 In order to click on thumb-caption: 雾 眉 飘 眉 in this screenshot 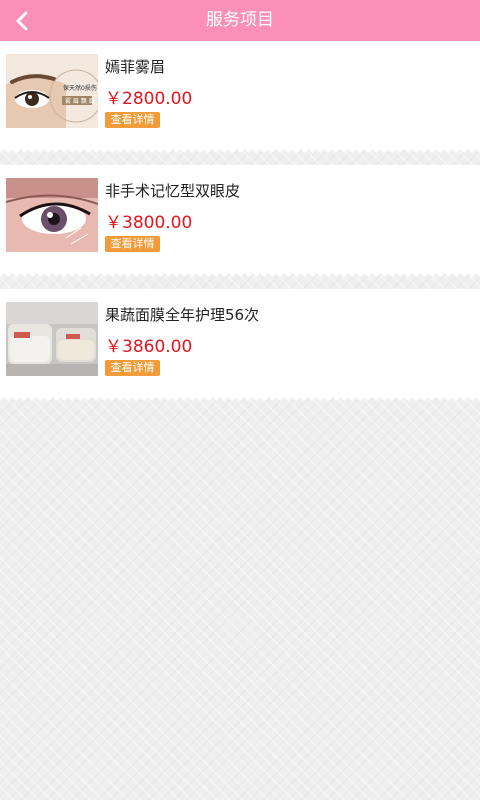, I will do `click(80, 101)`.